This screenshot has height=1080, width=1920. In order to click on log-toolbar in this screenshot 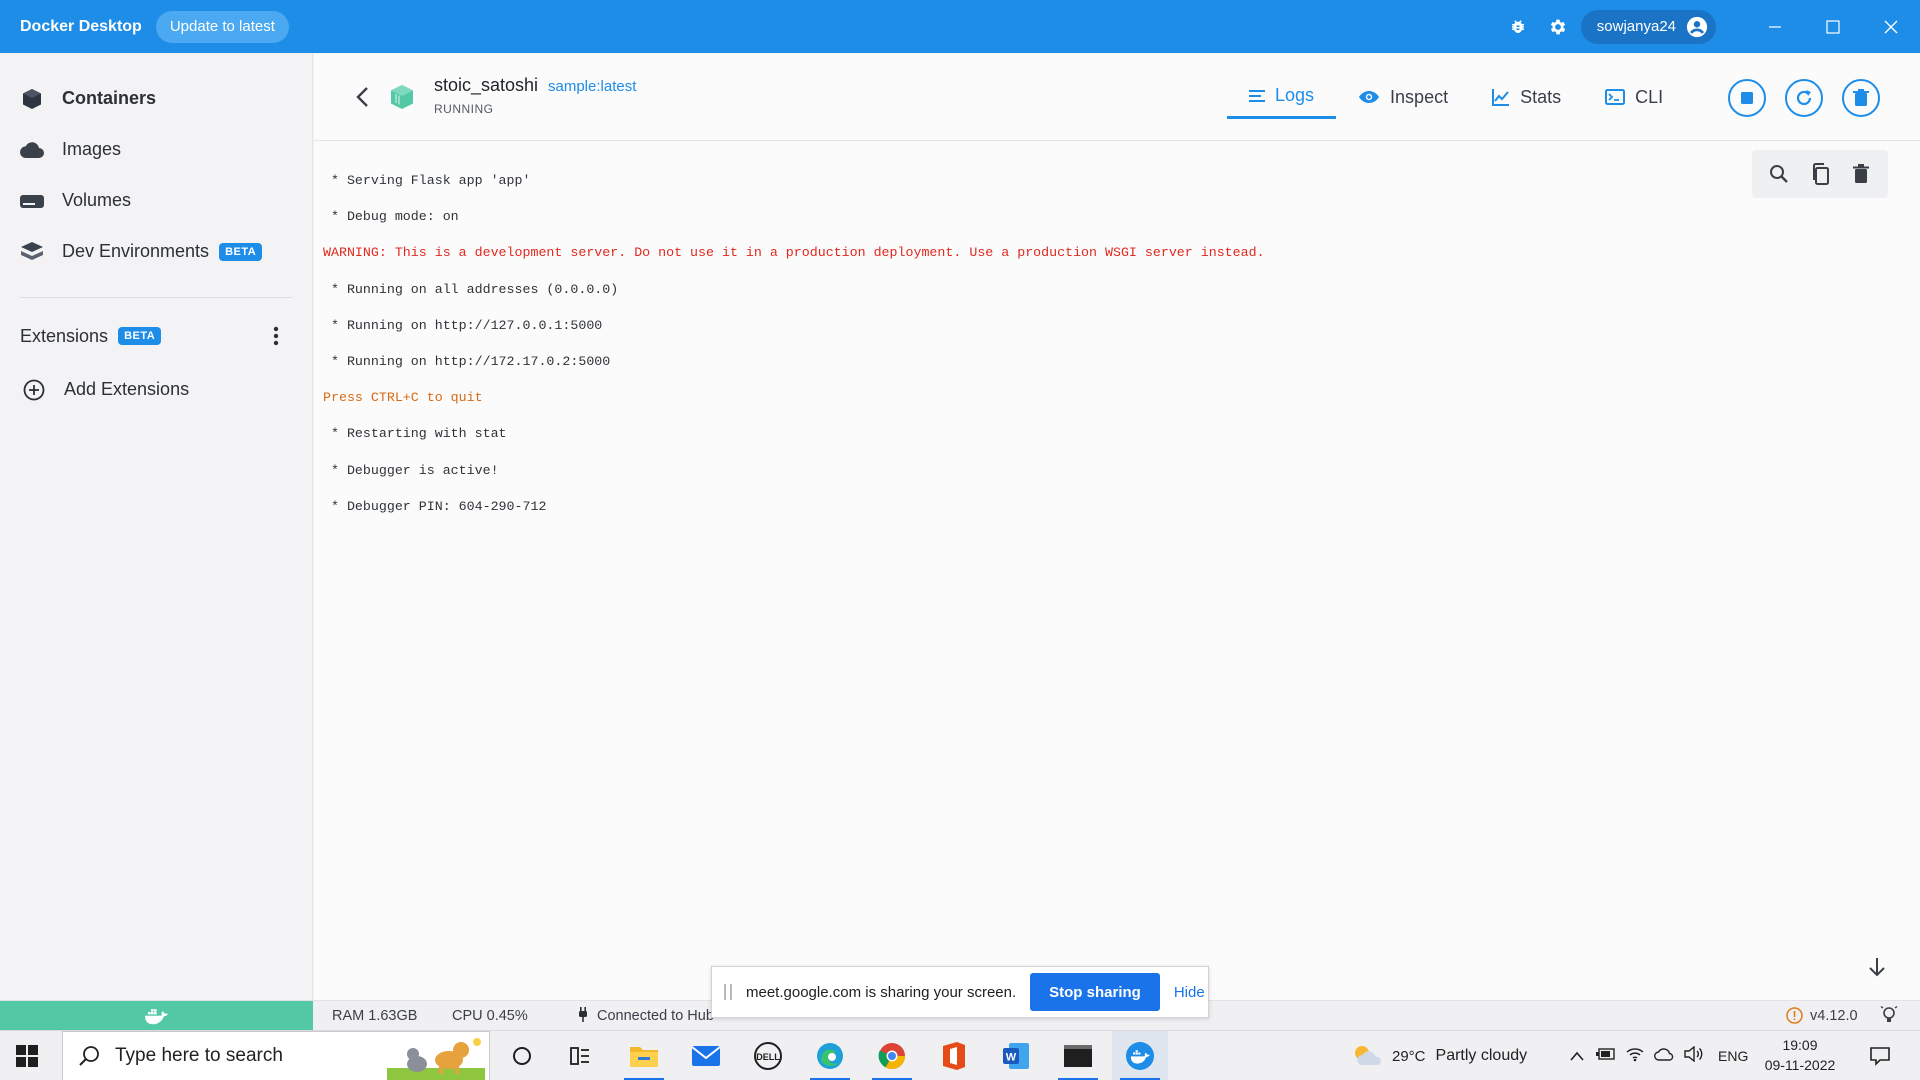, I will do `click(1820, 174)`.